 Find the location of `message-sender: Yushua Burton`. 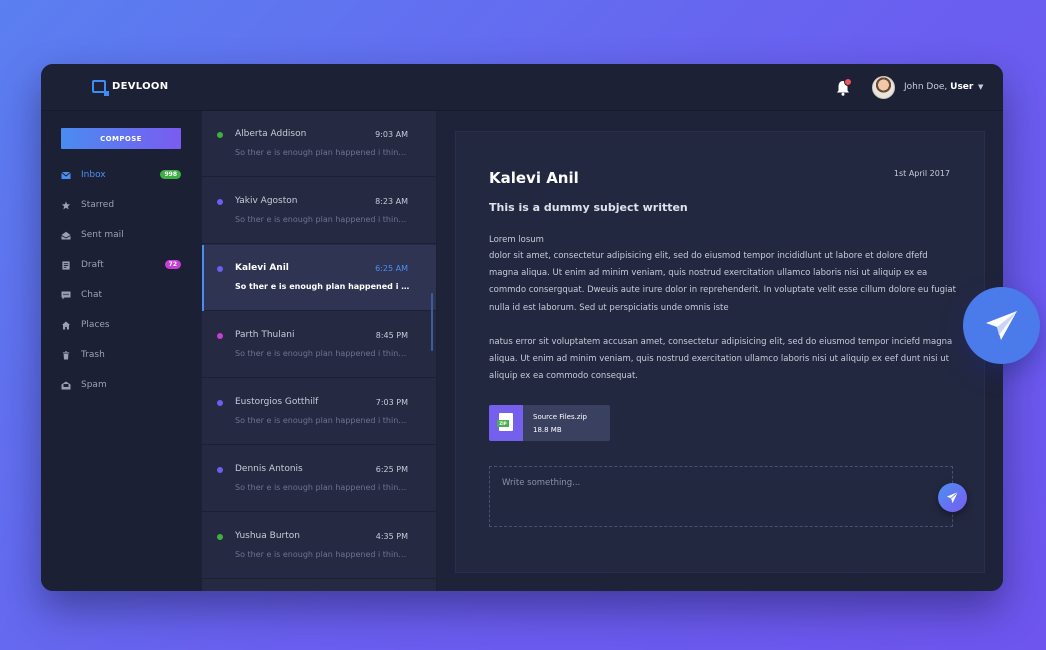

message-sender: Yushua Burton is located at coordinates (267, 536).